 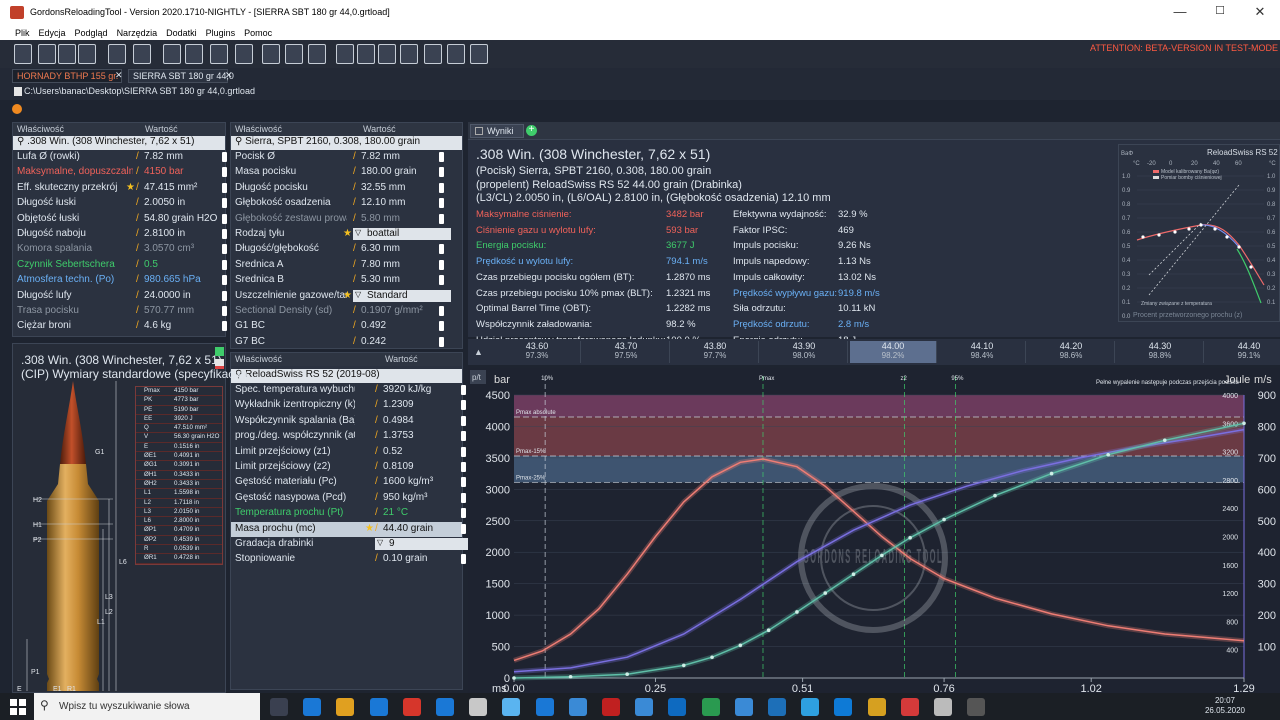 What do you see at coordinates (1225, 706) in the screenshot?
I see `clock: 20:07 26.05.2020` at bounding box center [1225, 706].